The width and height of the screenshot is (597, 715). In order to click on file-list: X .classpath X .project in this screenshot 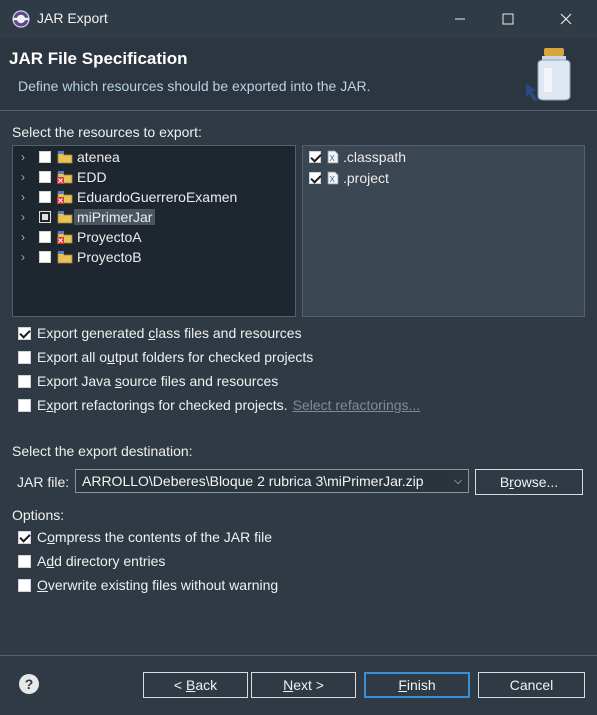, I will do `click(443, 231)`.